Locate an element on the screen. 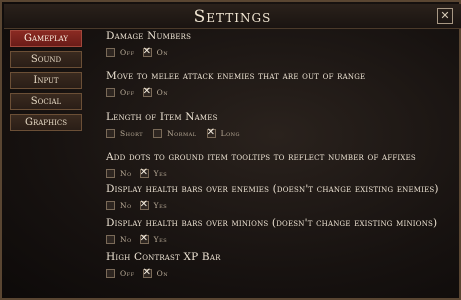 Image resolution: width=461 pixels, height=300 pixels. nav-item-social: Social is located at coordinates (46, 101).